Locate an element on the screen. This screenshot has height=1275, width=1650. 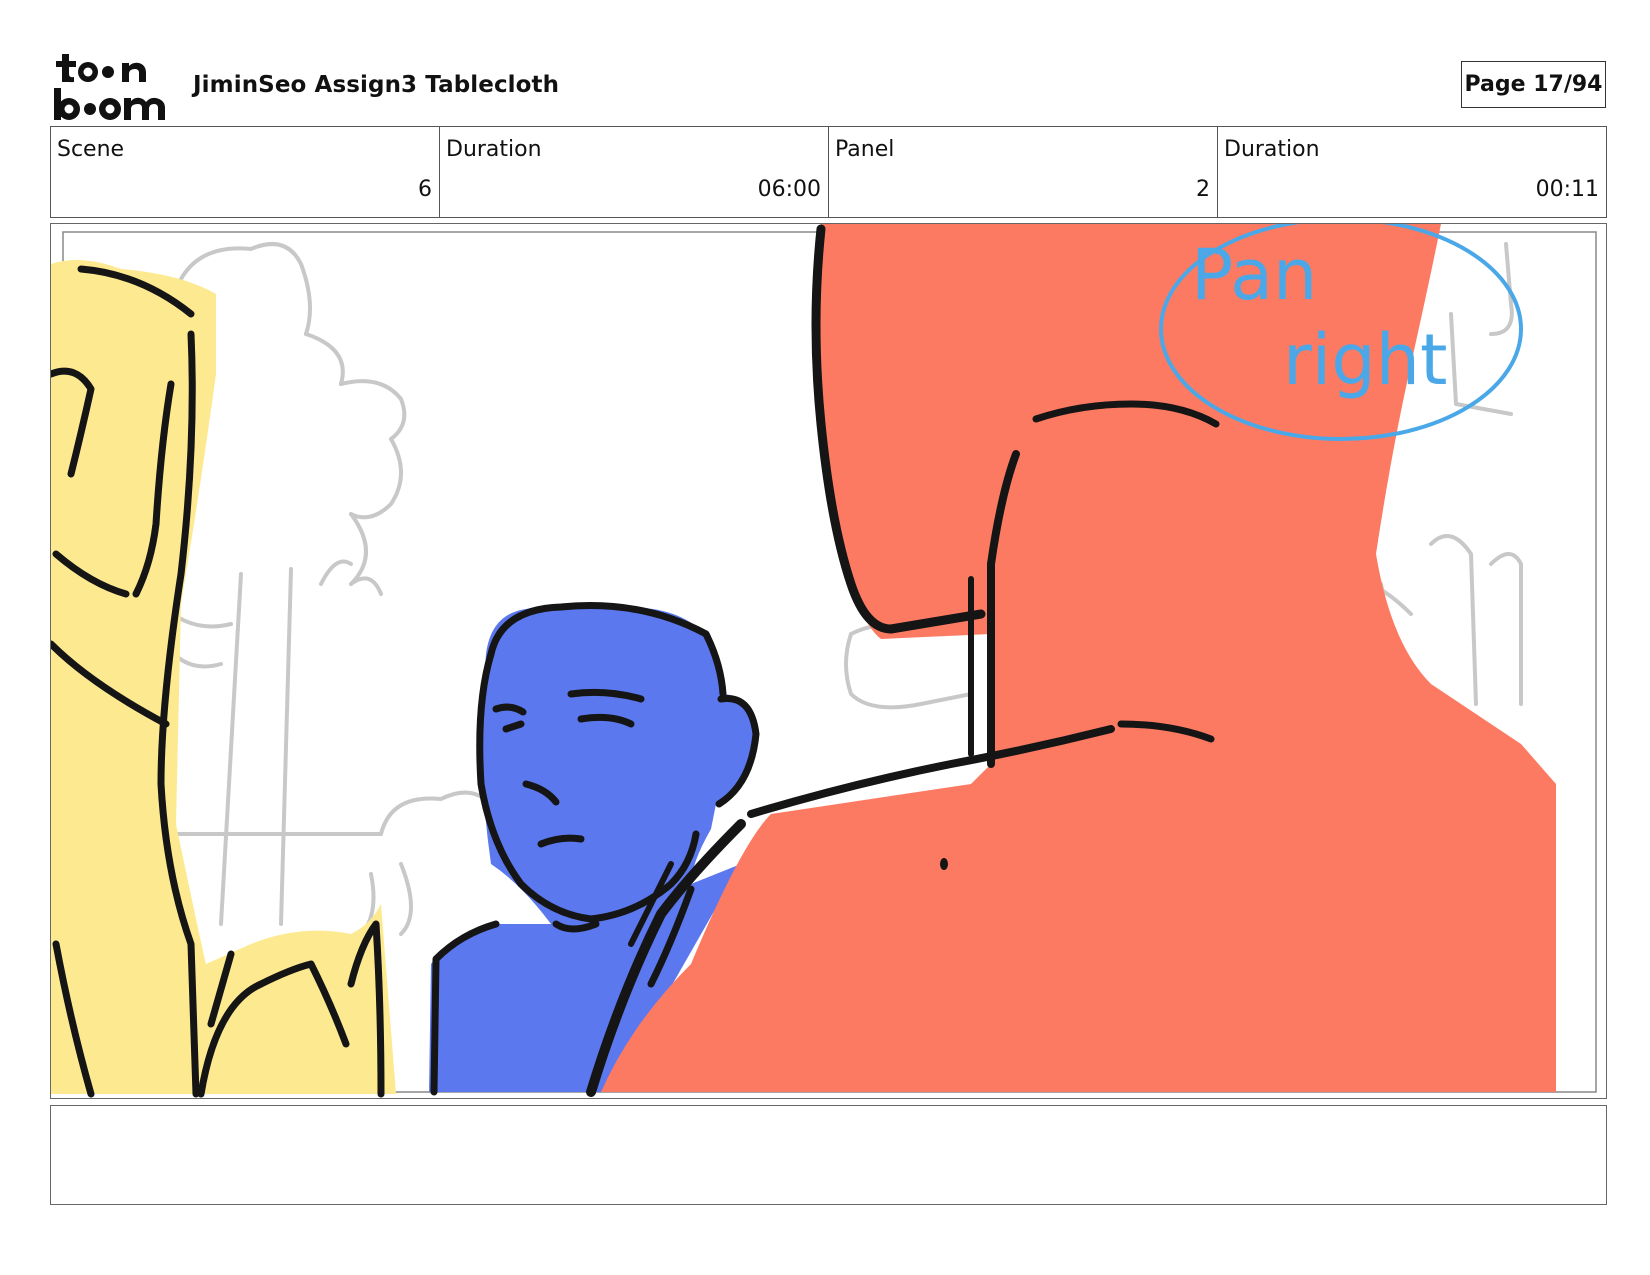
page-indicator: Page 17/94 is located at coordinates (1533, 84).